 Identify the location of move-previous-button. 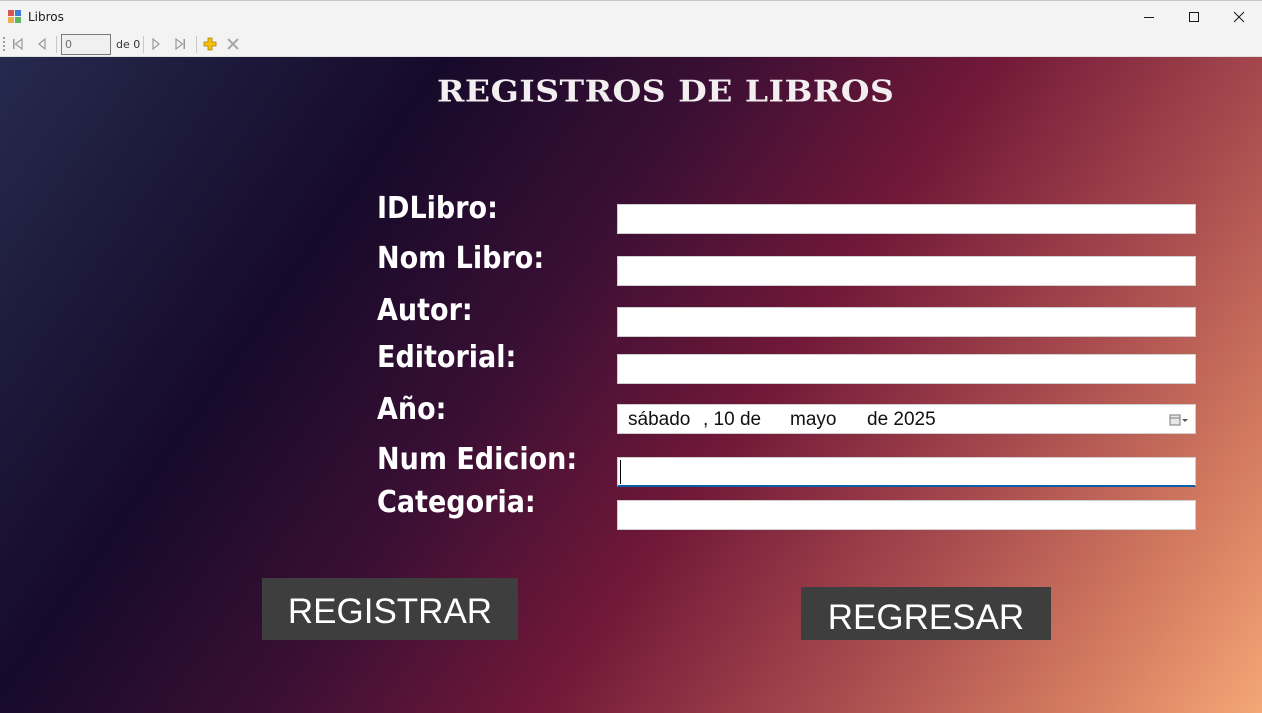
(42, 44).